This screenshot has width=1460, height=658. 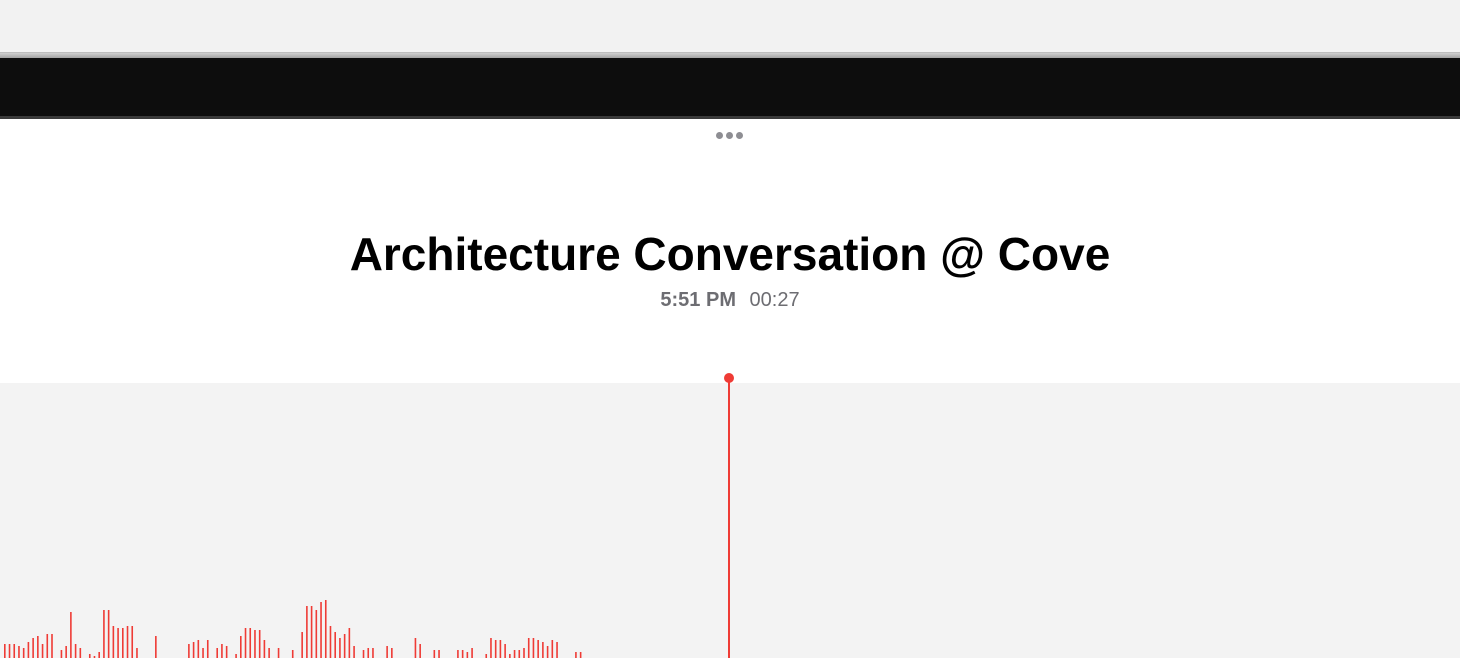 What do you see at coordinates (730, 26) in the screenshot?
I see `top-strip` at bounding box center [730, 26].